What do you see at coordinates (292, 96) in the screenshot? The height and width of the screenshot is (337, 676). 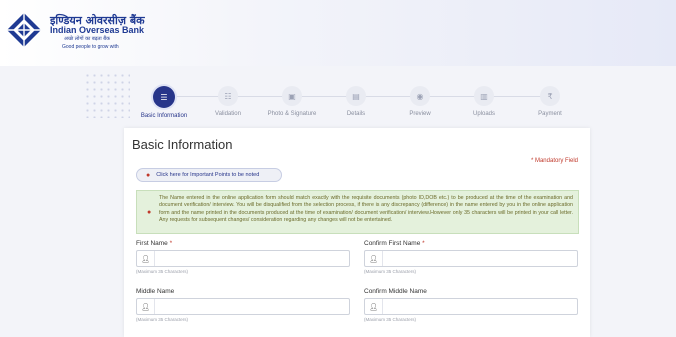 I see `photo-icon: ▣` at bounding box center [292, 96].